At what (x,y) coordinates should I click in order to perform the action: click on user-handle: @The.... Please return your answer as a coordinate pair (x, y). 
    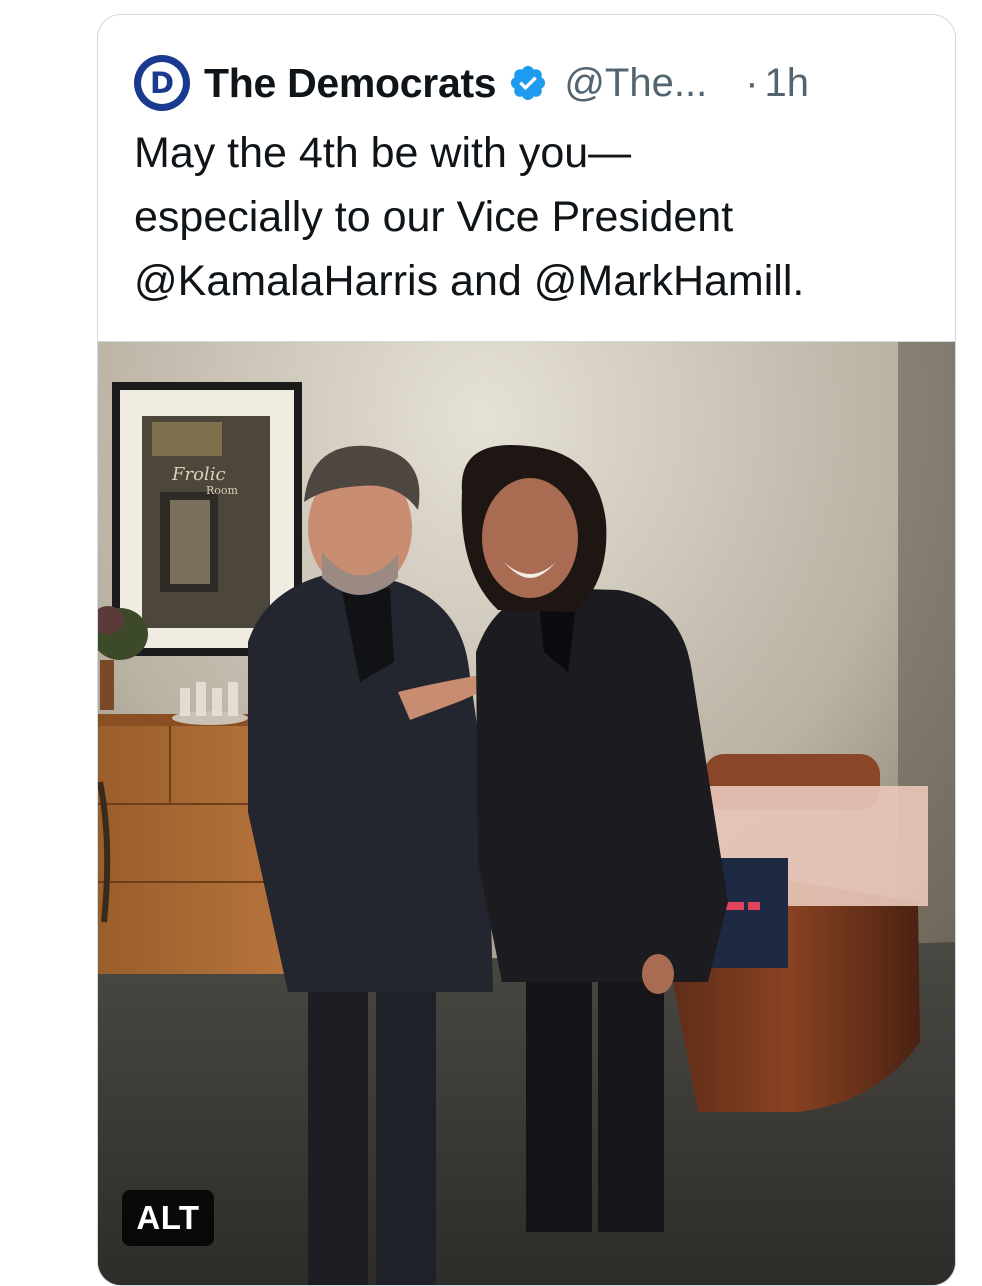
    Looking at the image, I should click on (635, 83).